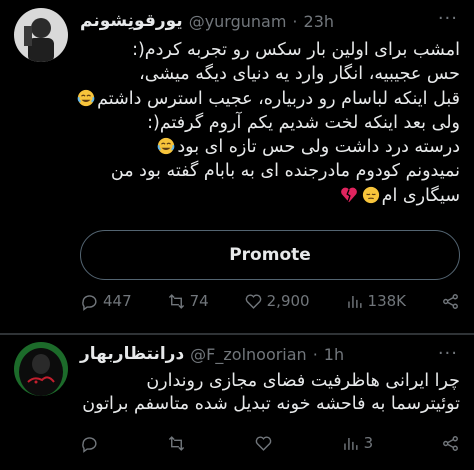  Describe the element at coordinates (288, 301) in the screenshot. I see `like-count: 2,900` at that location.